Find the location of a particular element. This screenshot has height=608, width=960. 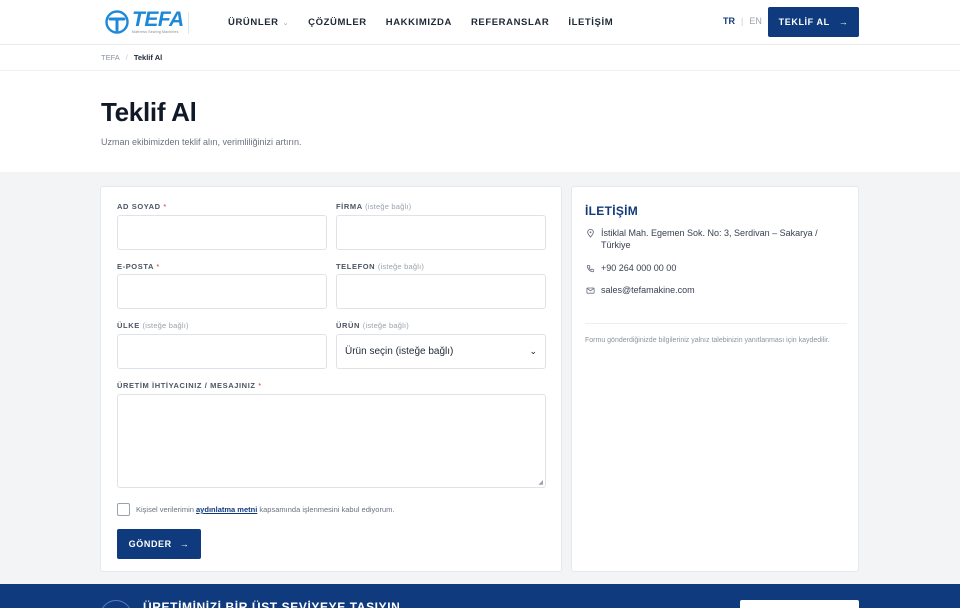

page-title: Teklif Al is located at coordinates (149, 112).